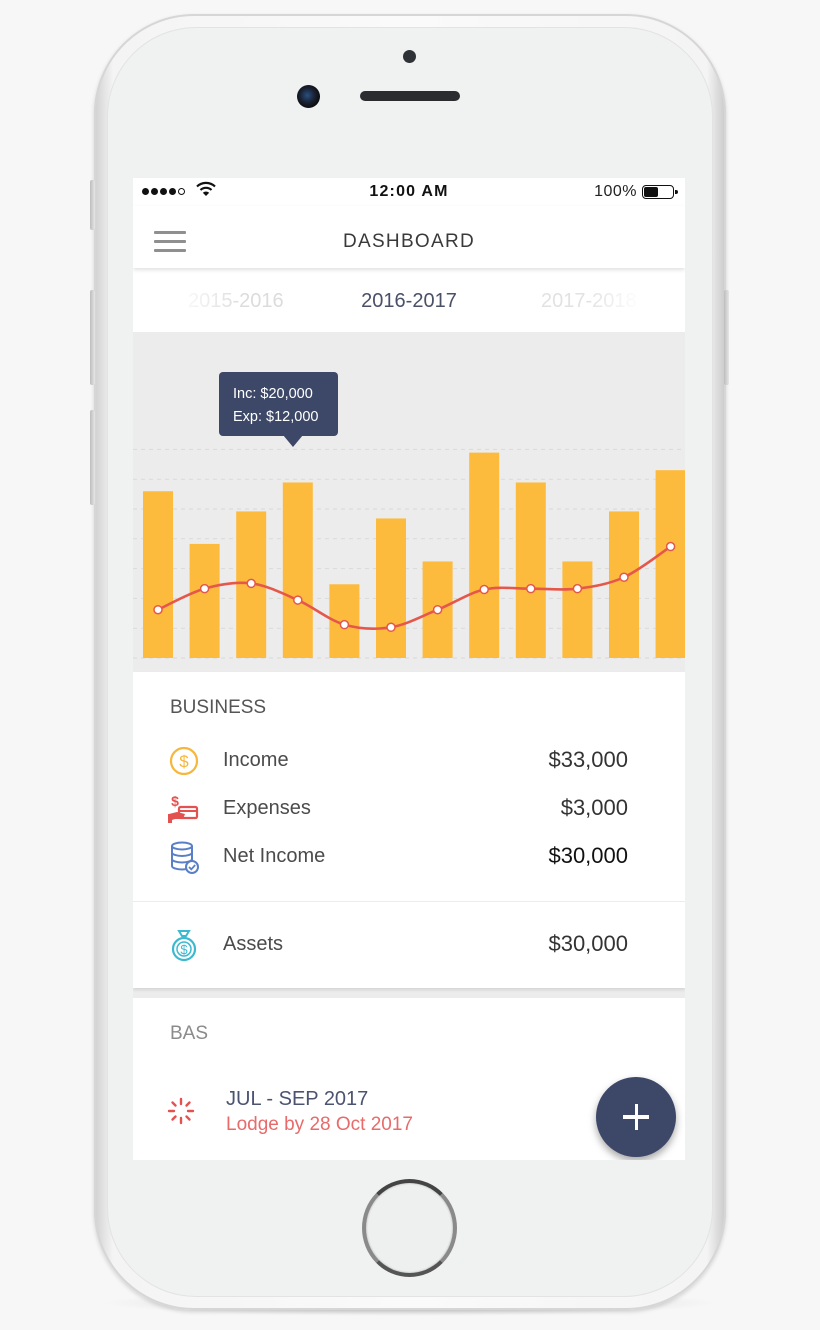 The height and width of the screenshot is (1330, 820). Describe the element at coordinates (624, 577) in the screenshot. I see `expense-point-may` at that location.